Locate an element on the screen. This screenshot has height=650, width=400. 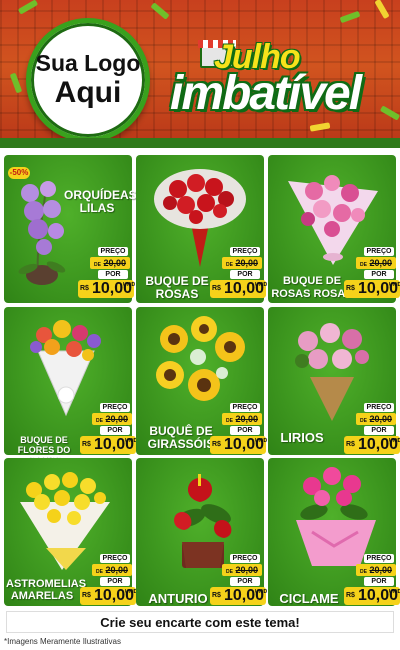
logo-placeholder: Sua Logo Aqui is located at coordinates (88, 80).